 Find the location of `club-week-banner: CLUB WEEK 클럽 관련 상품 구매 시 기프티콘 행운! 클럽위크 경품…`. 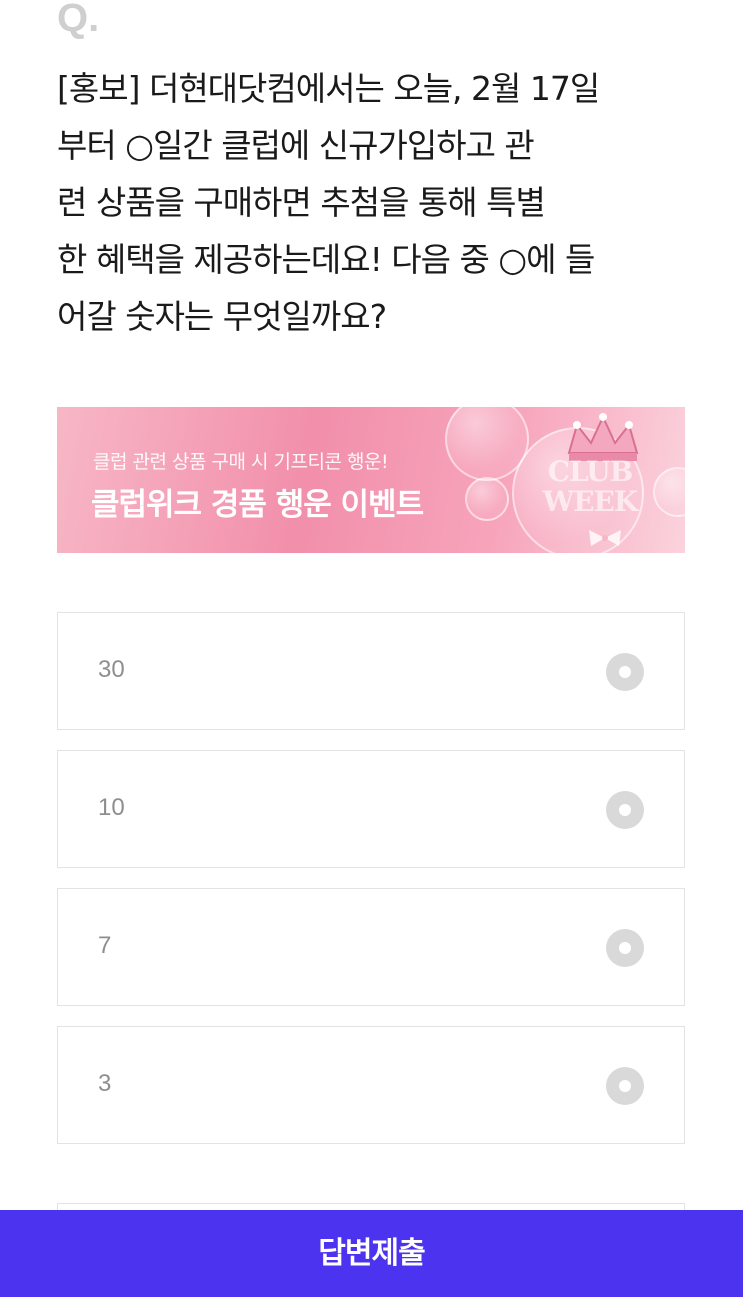

club-week-banner: CLUB WEEK 클럽 관련 상품 구매 시 기프티콘 행운! 클럽위크 경품… is located at coordinates (371, 480).